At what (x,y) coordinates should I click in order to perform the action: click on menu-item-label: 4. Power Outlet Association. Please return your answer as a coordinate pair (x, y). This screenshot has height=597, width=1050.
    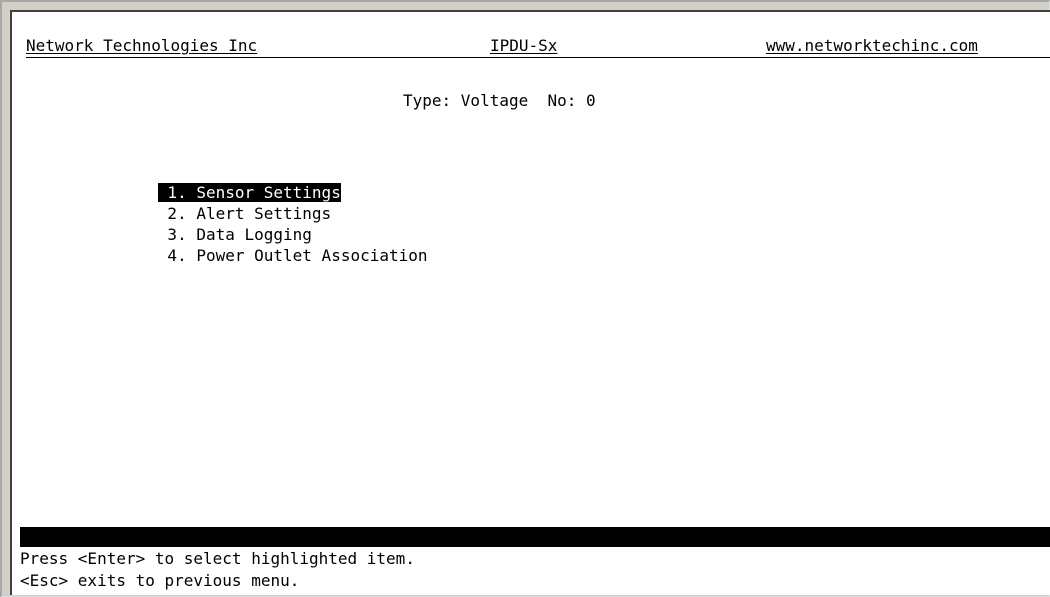
    Looking at the image, I should click on (292, 255).